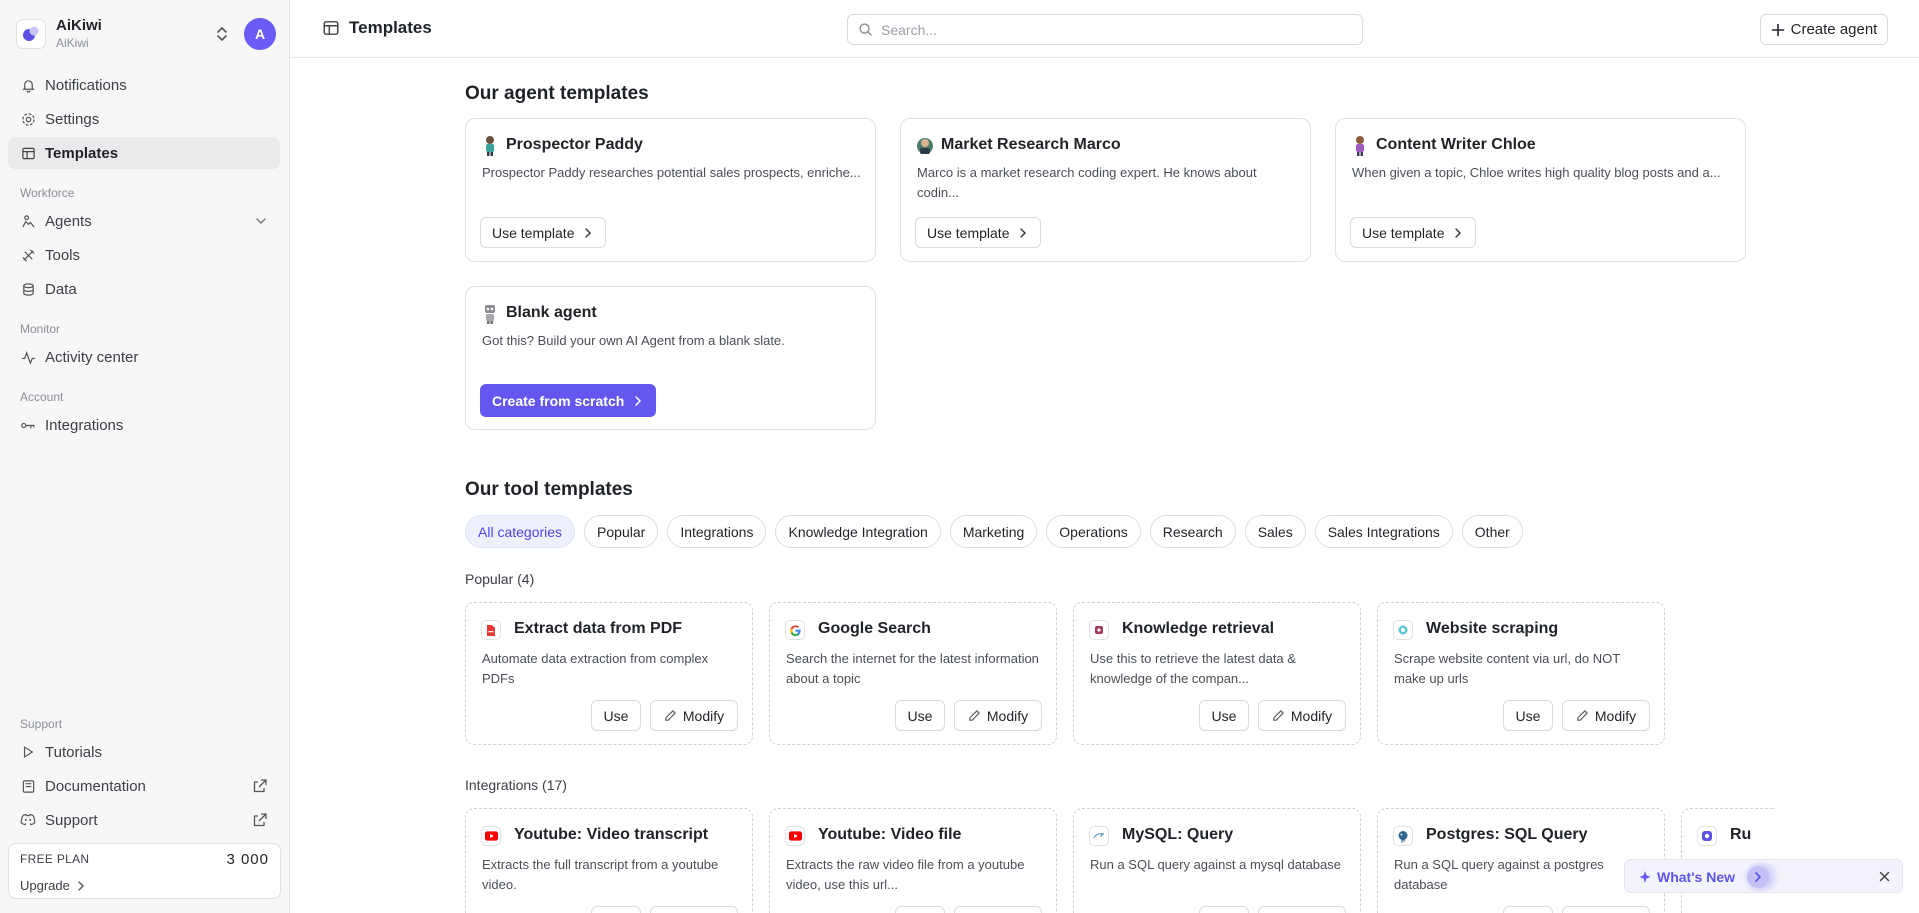  What do you see at coordinates (1645, 877) in the screenshot?
I see `sparkle-icon` at bounding box center [1645, 877].